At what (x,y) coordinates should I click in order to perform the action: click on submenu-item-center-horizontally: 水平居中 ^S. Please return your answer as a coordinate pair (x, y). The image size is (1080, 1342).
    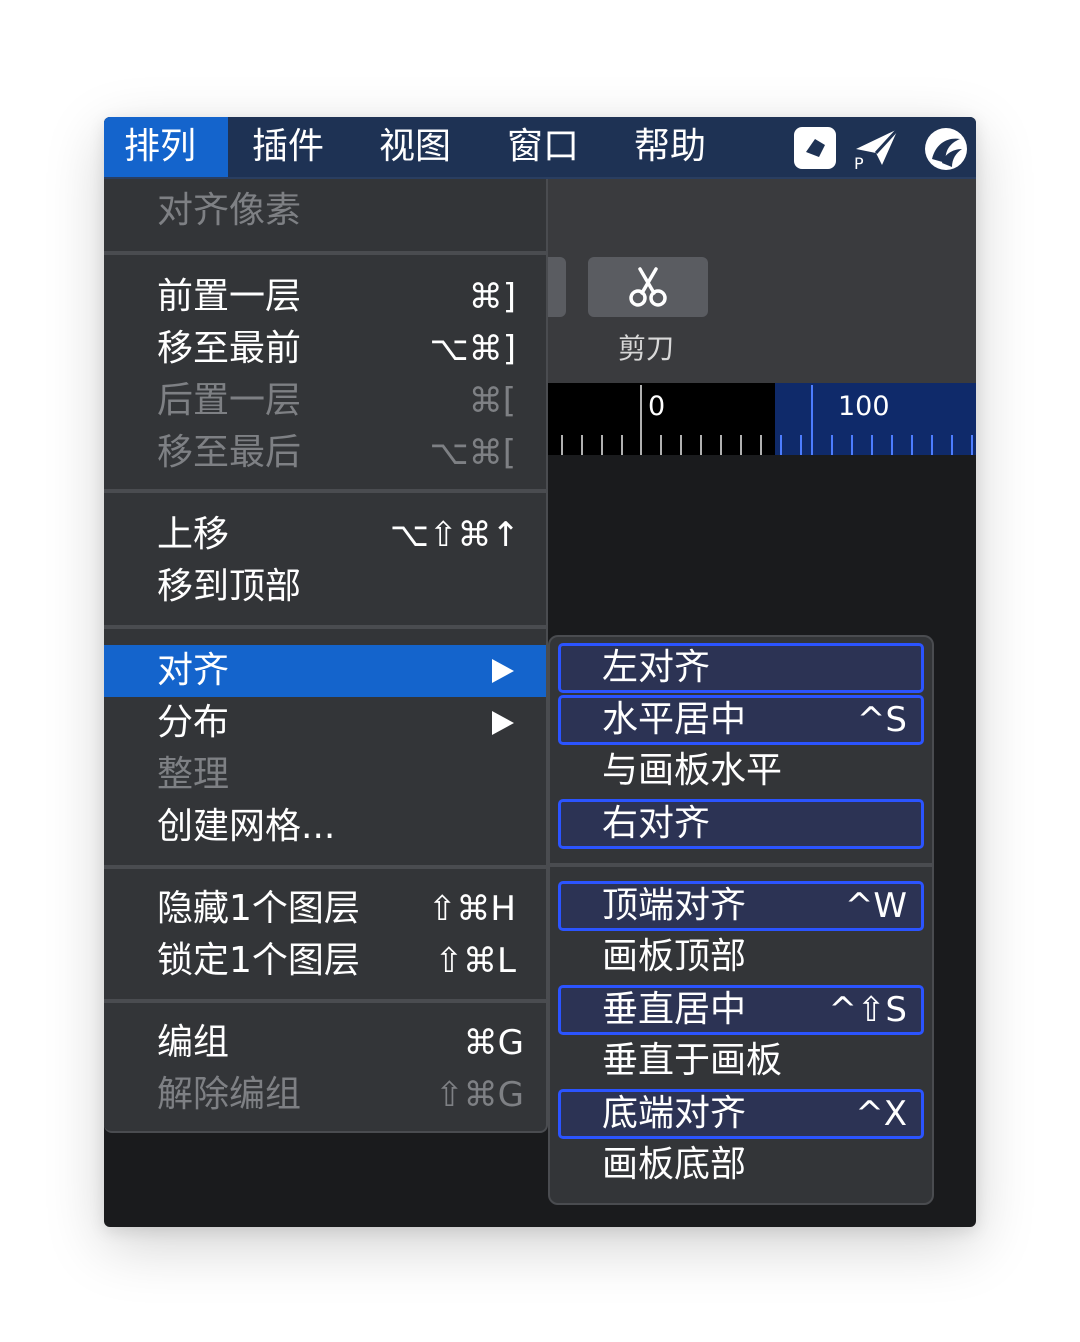
    Looking at the image, I should click on (741, 720).